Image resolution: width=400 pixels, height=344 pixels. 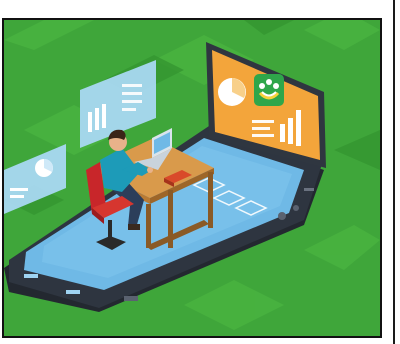 I want to click on app-logo-icon, so click(x=269, y=90).